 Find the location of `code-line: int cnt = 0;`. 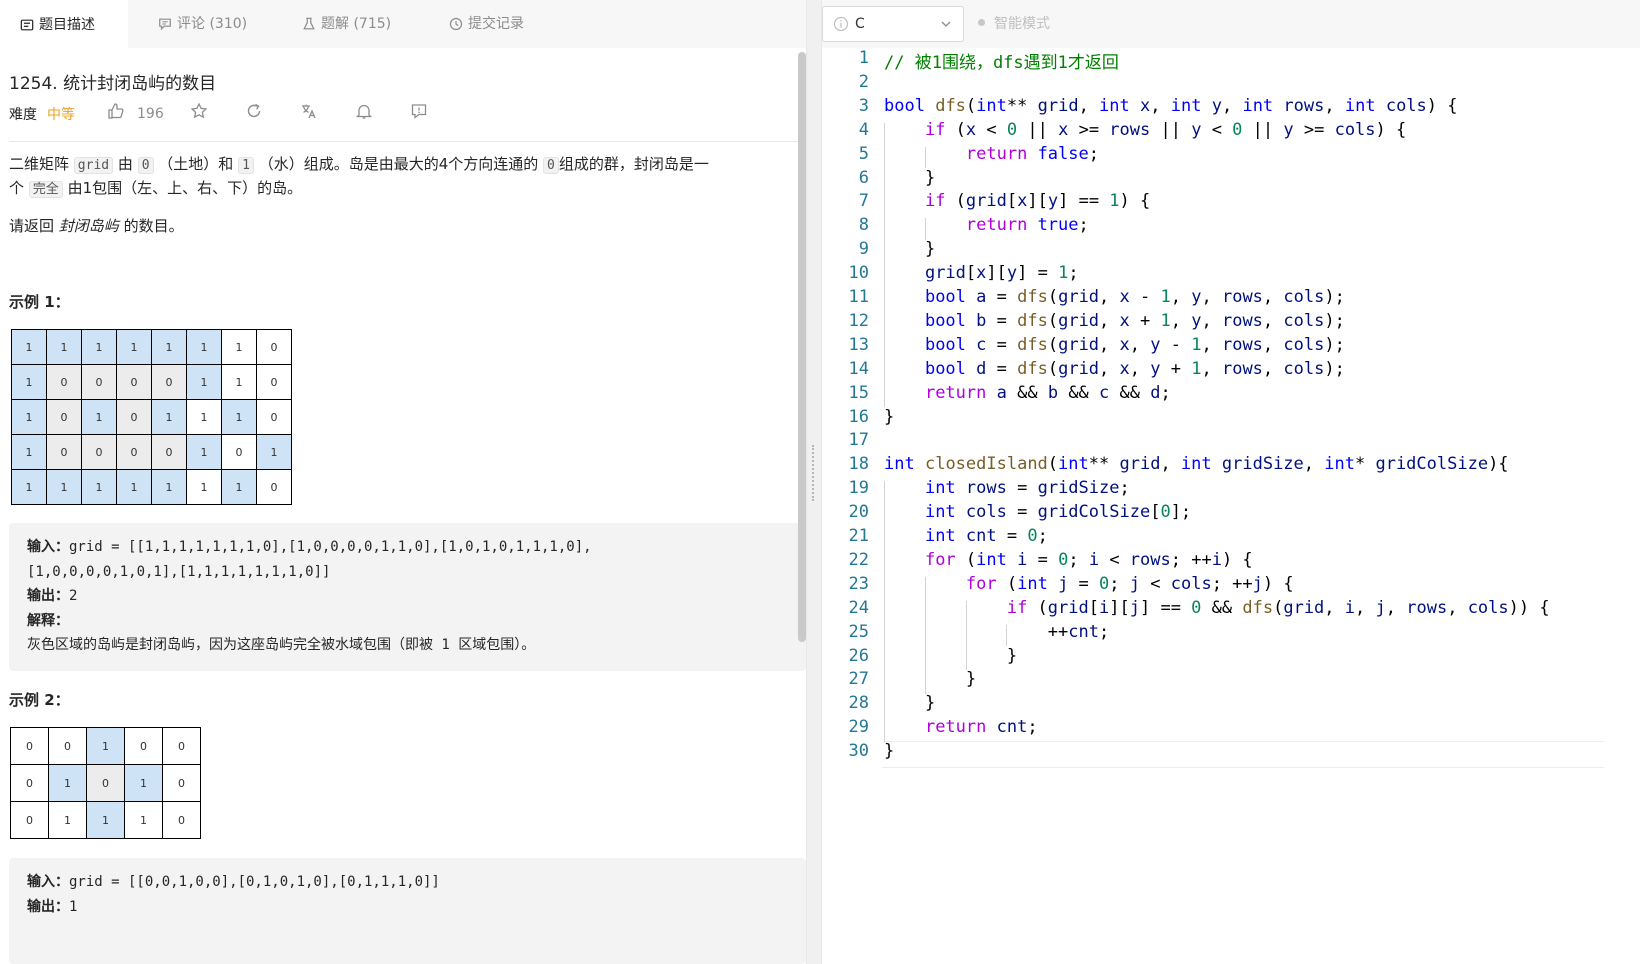

code-line: int cnt = 0; is located at coordinates (966, 536).